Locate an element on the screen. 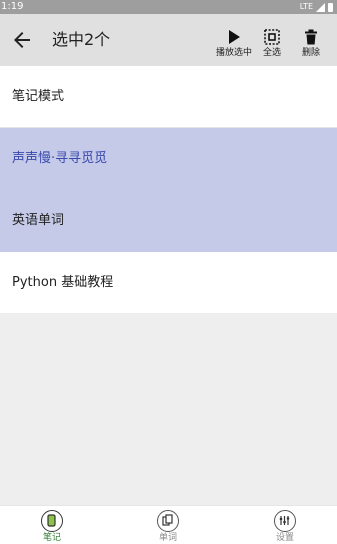  play-icon is located at coordinates (234, 37).